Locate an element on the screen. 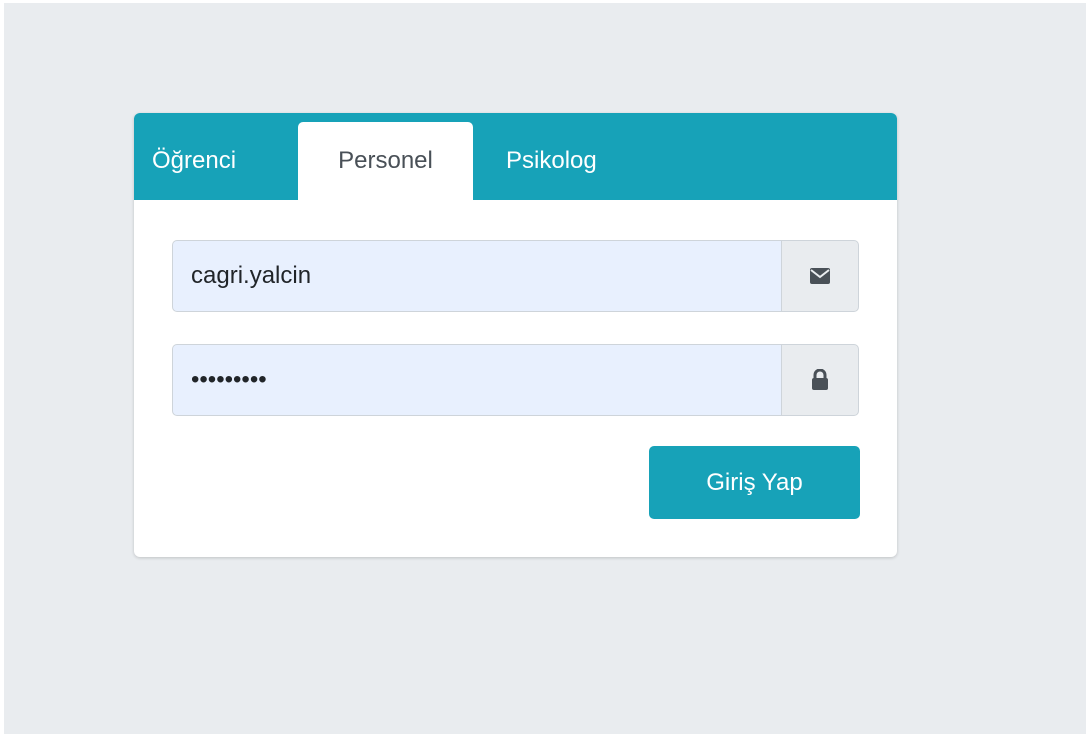 Image resolution: width=1086 pixels, height=737 pixels. login-button: Giriş Yap is located at coordinates (754, 482).